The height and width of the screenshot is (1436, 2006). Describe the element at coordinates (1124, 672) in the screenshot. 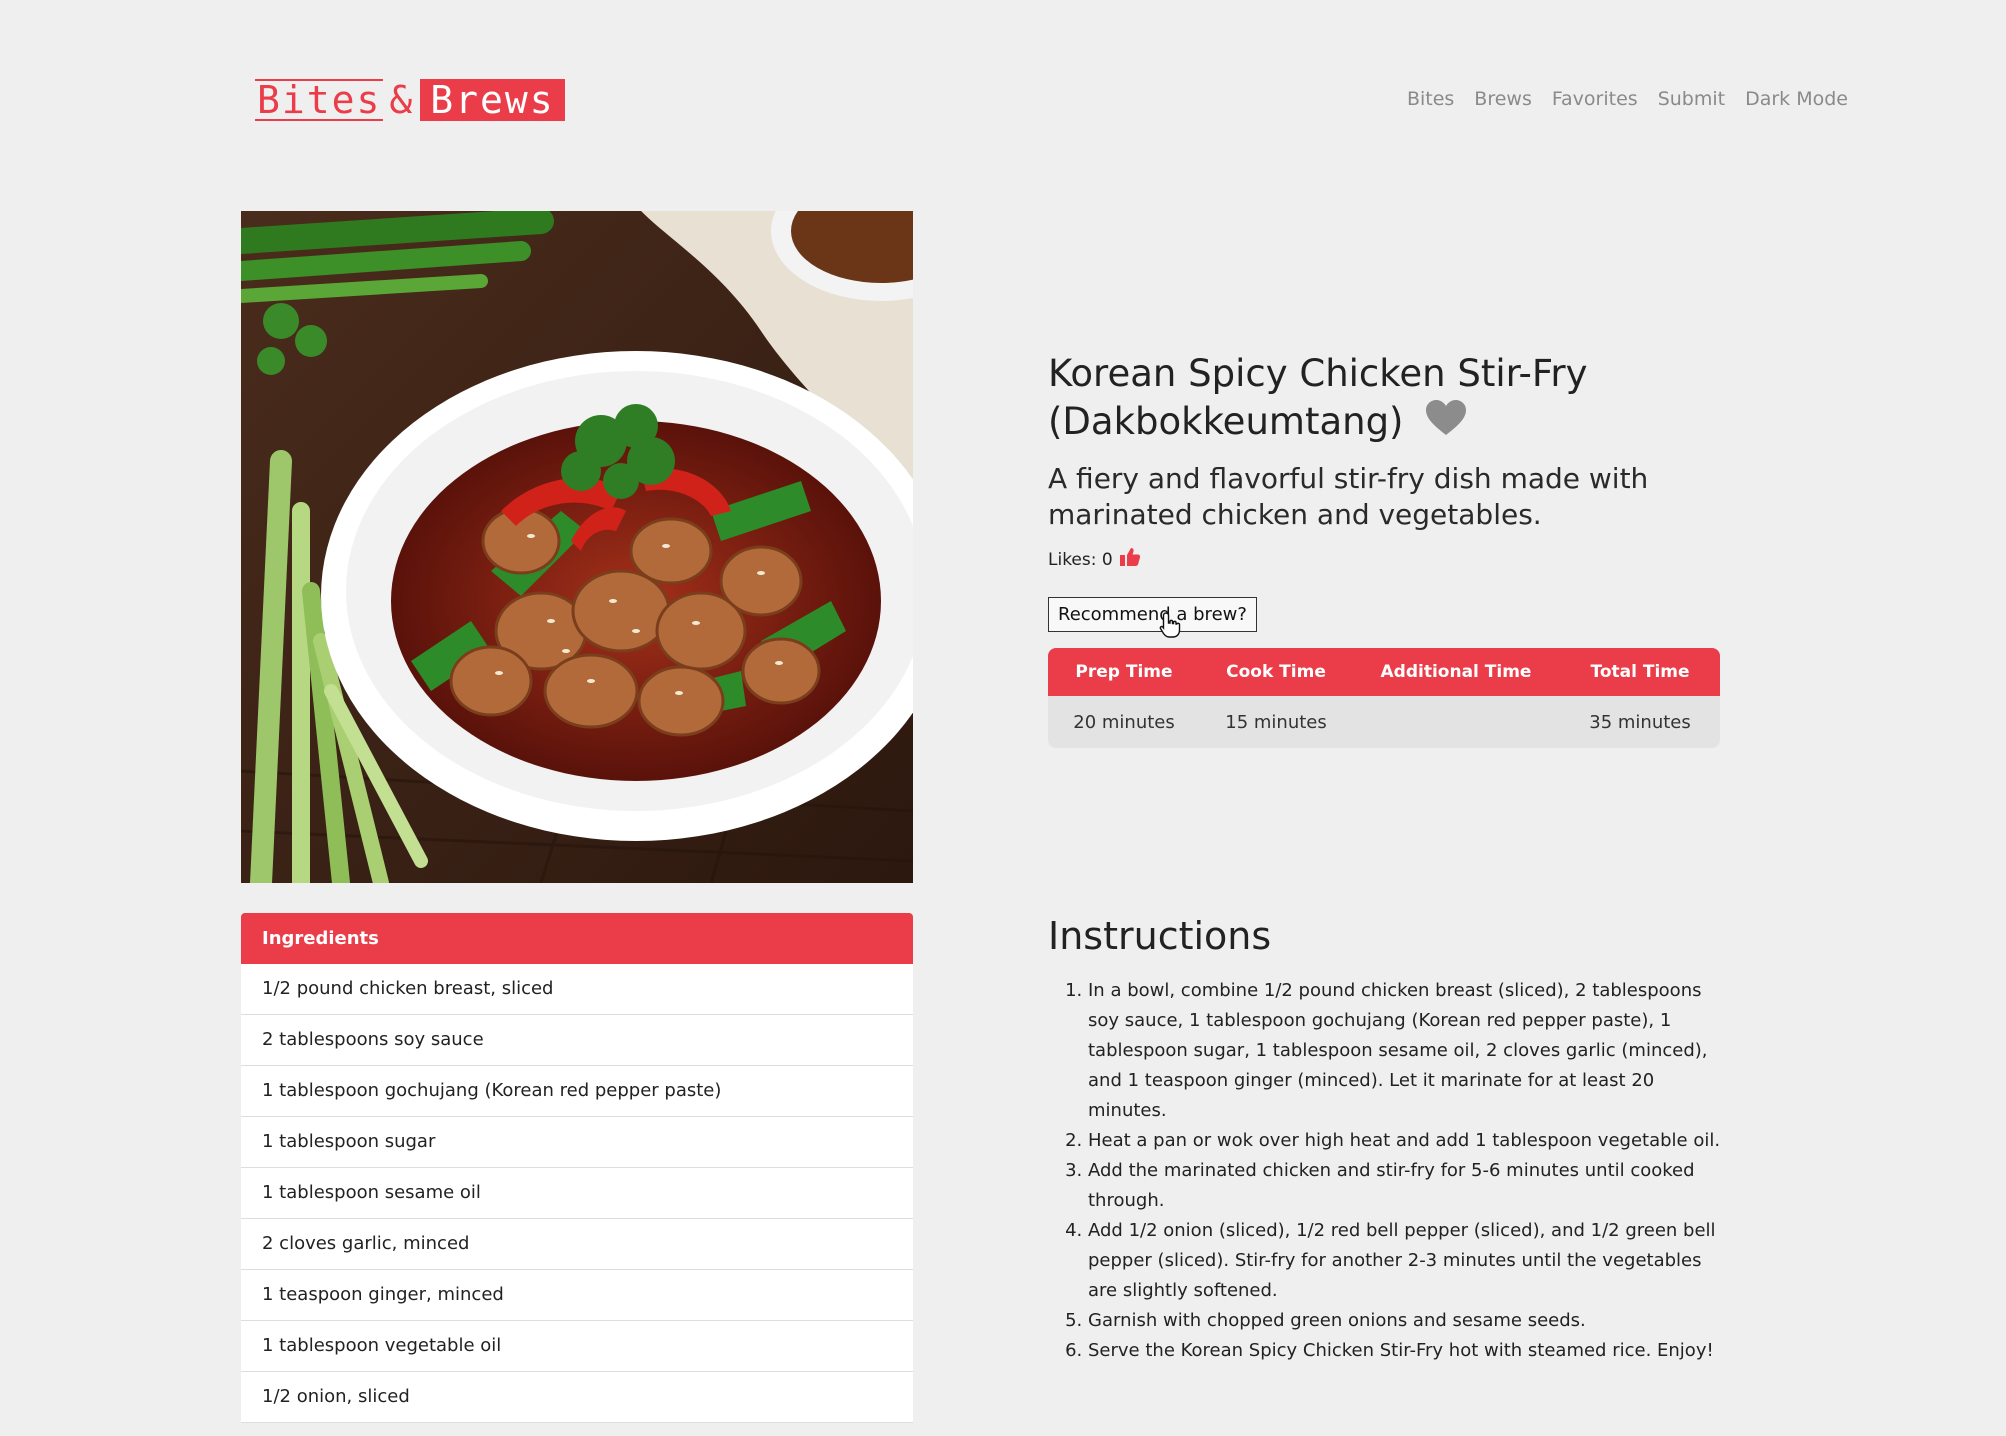

I see `prep-time-header: Prep Time` at that location.